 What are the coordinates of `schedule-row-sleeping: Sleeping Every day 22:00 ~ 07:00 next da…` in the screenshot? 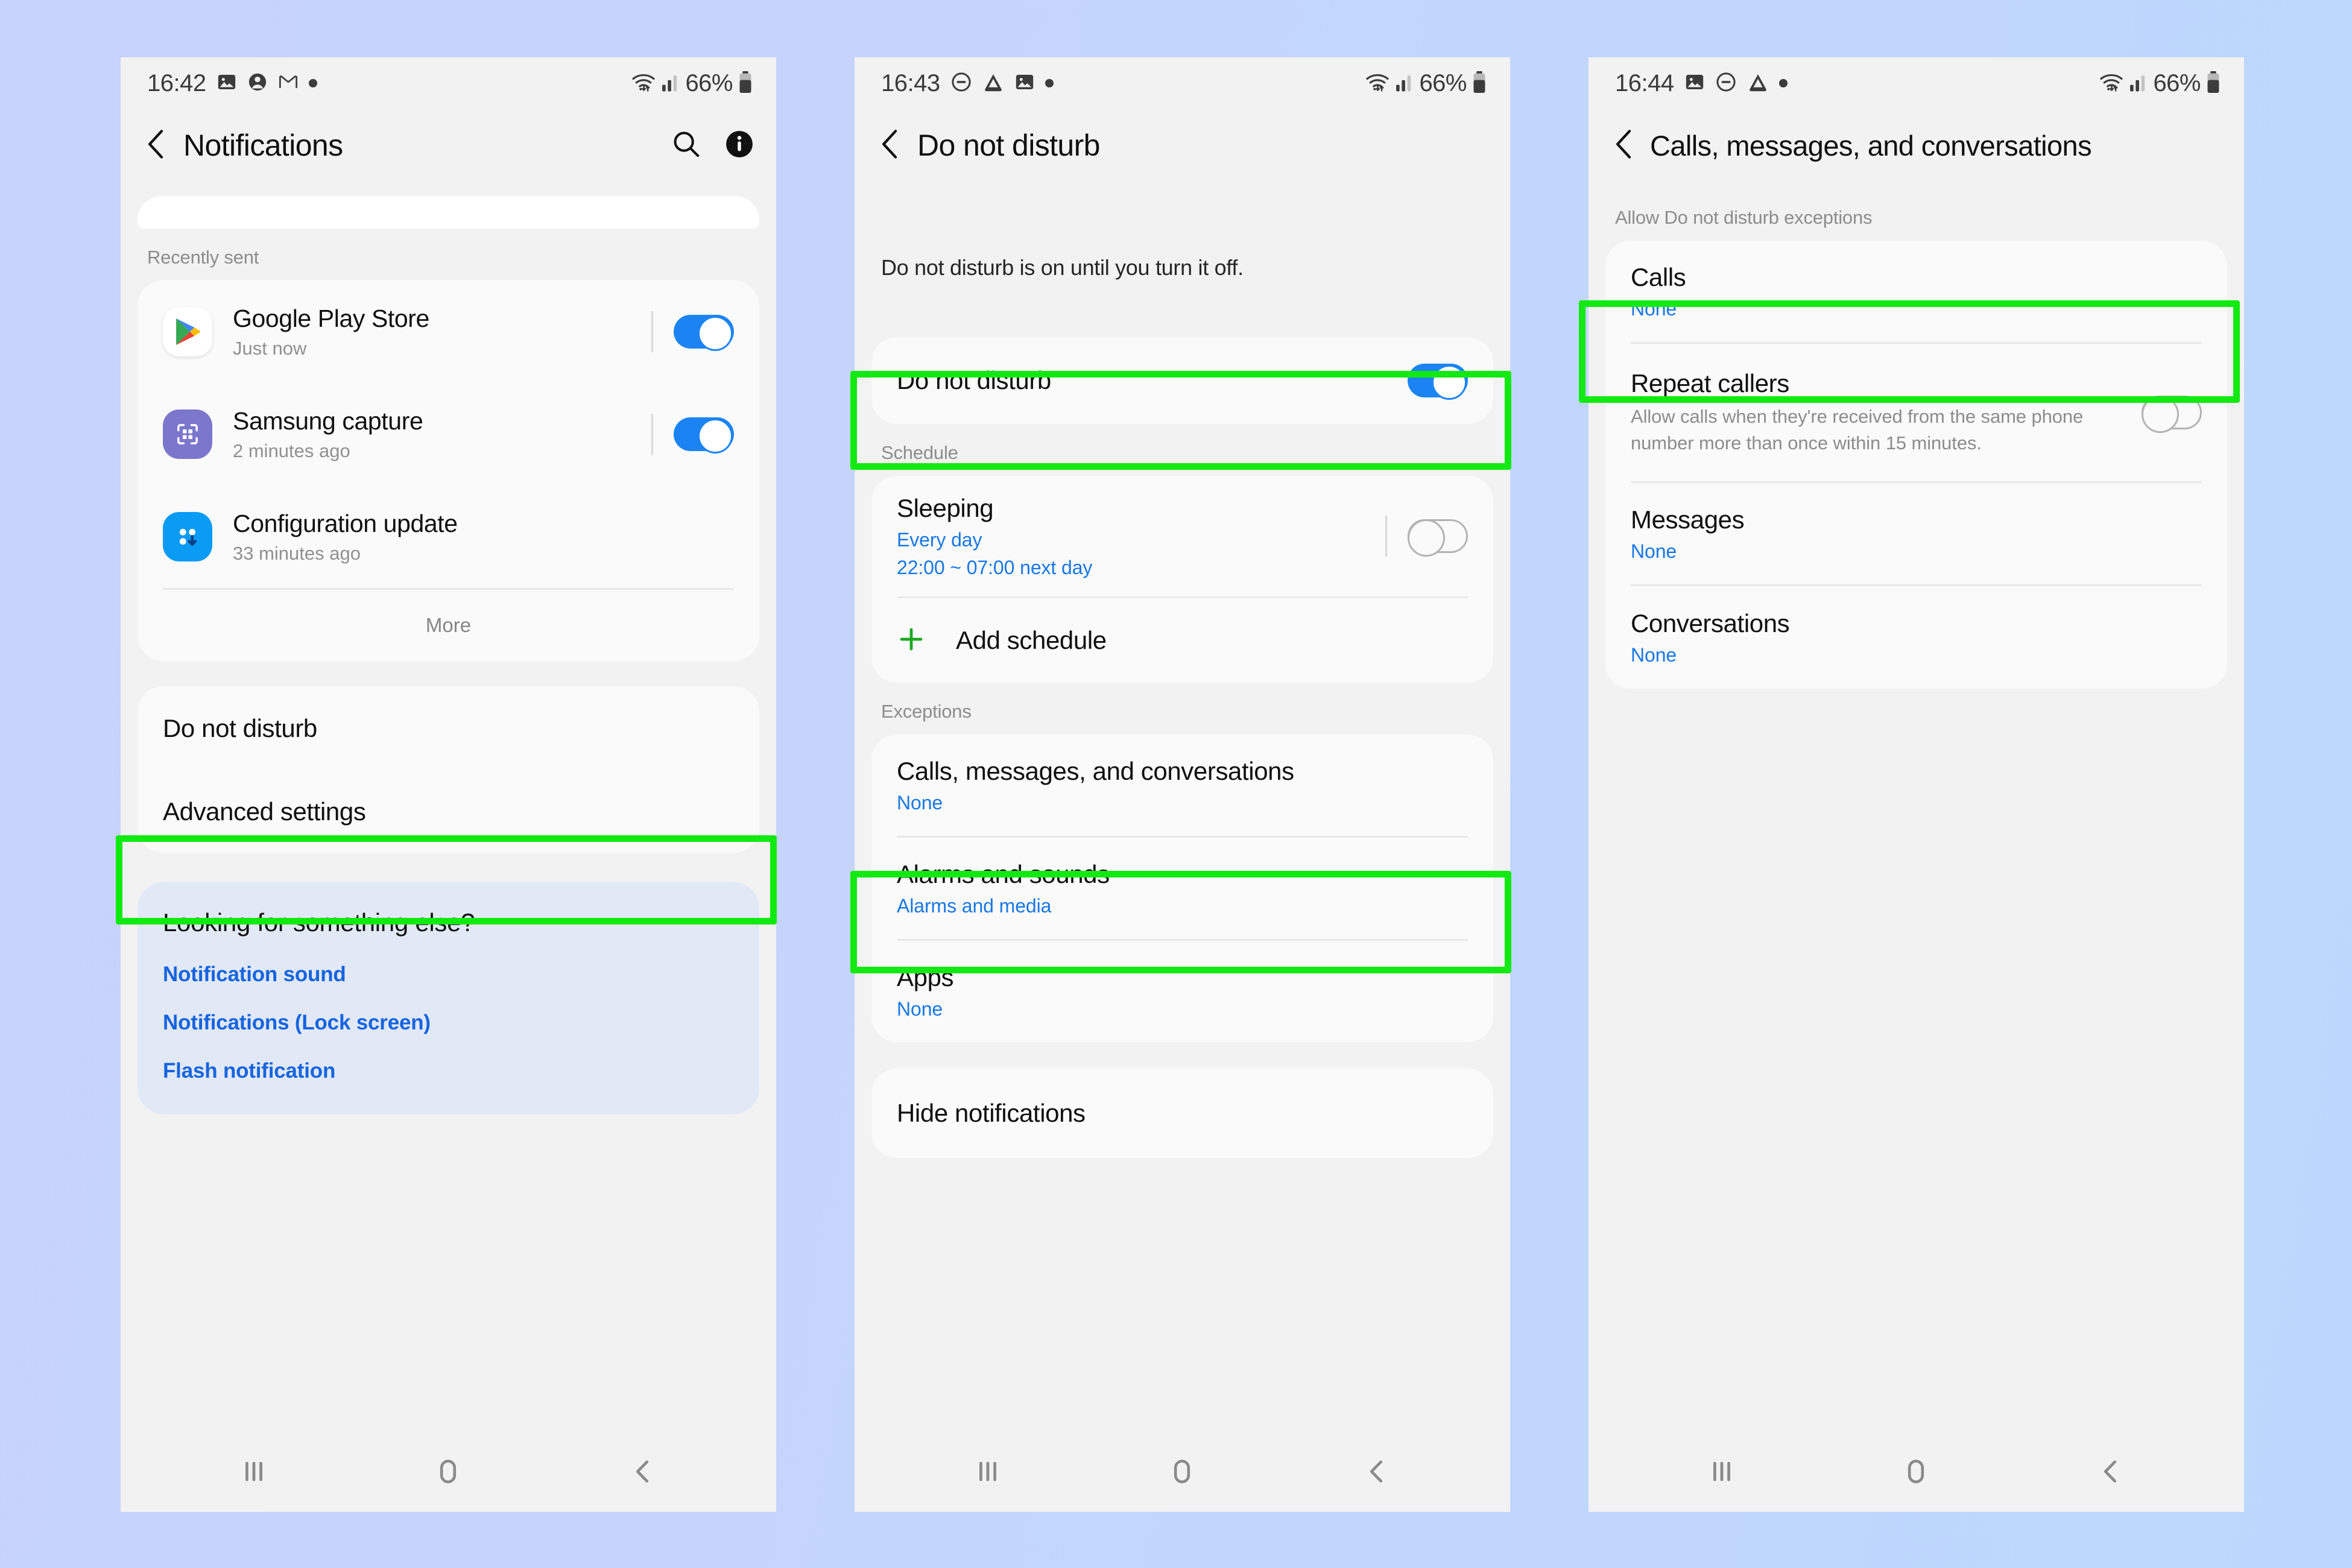 It's located at (1182, 536).